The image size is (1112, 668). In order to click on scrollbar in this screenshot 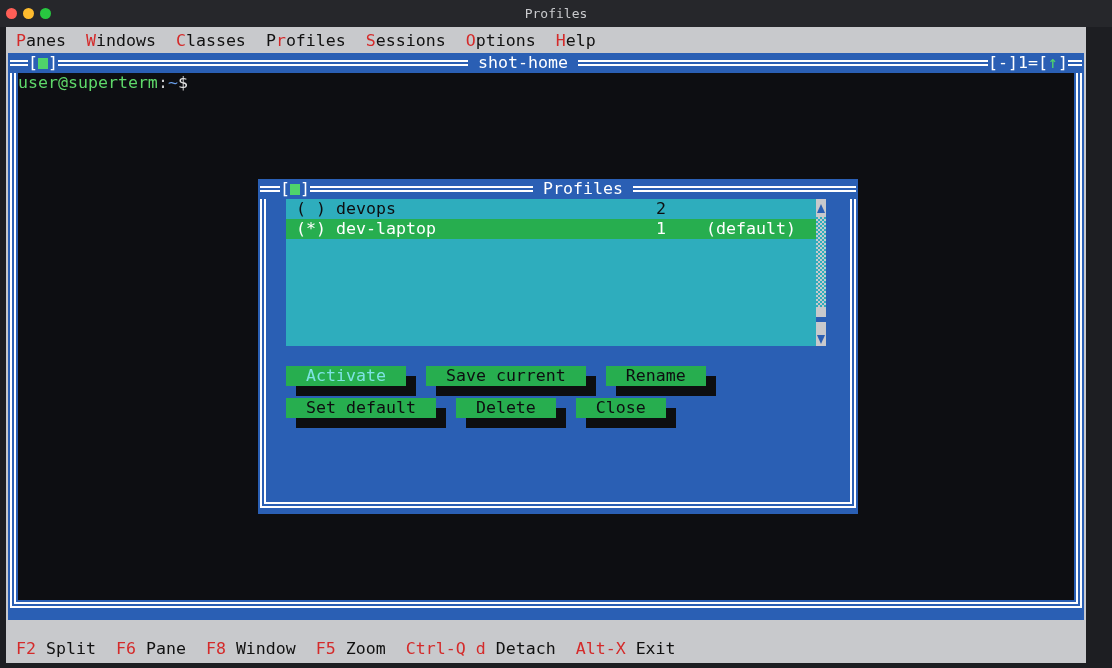, I will do `click(821, 272)`.